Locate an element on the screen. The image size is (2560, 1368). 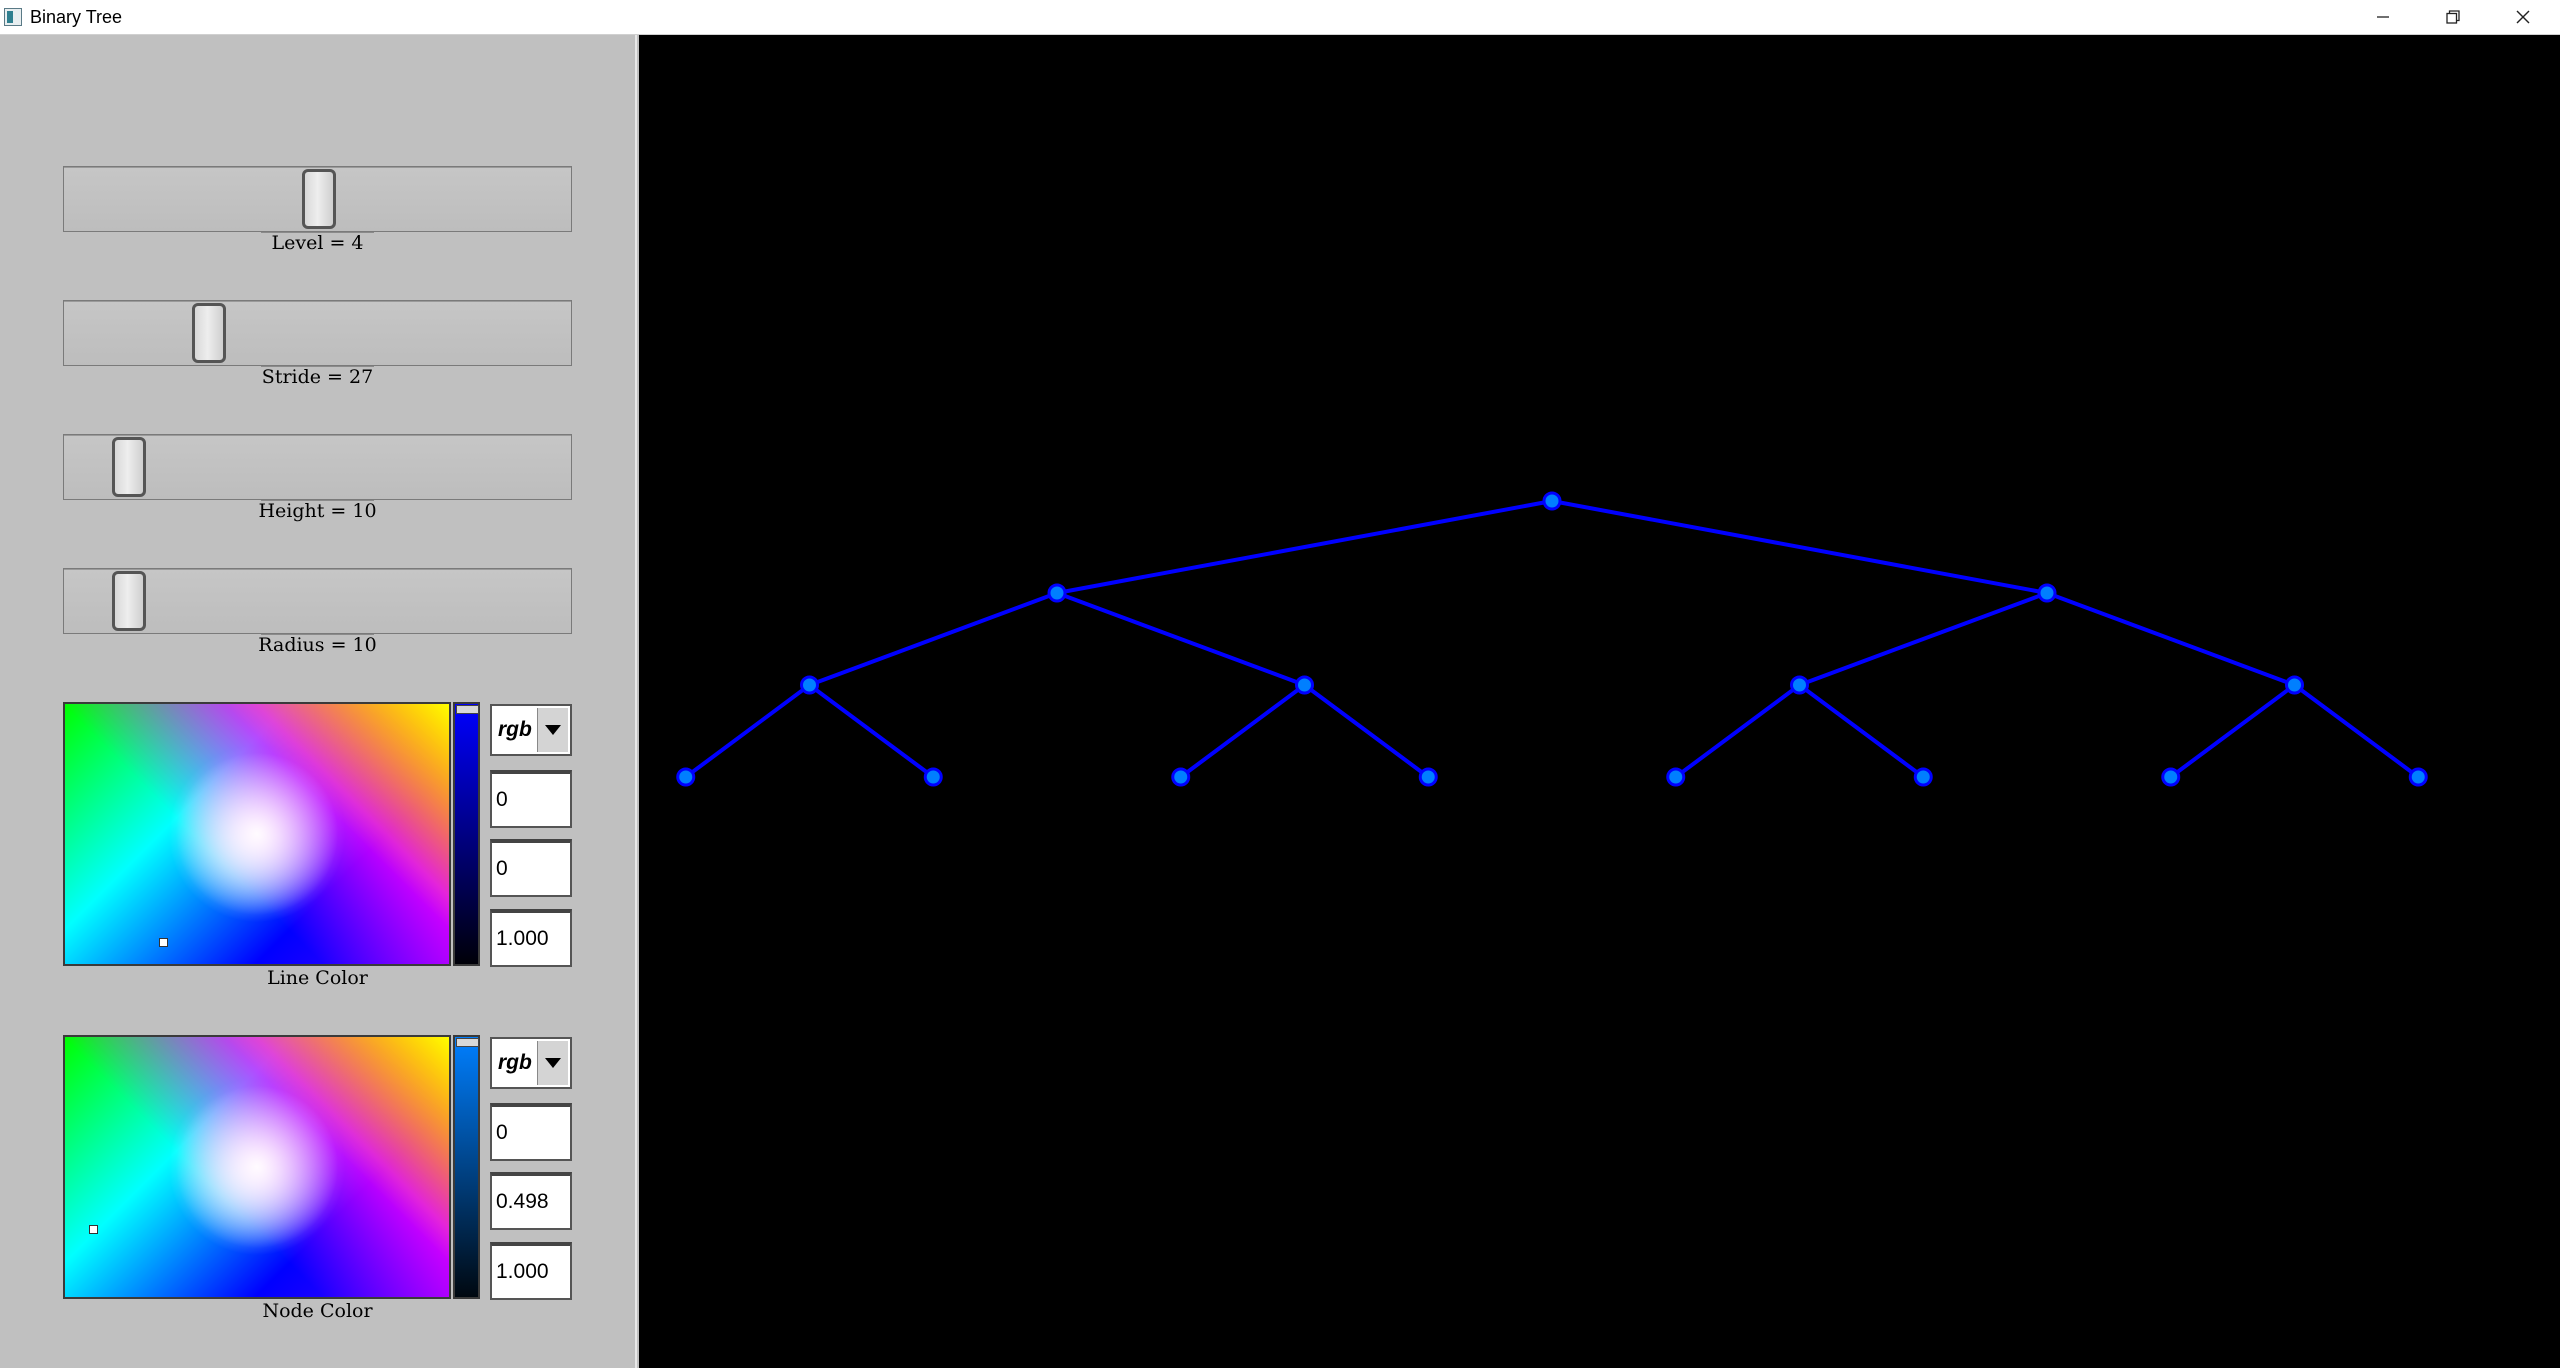
node-color-g-field: 0.498 is located at coordinates (531, 1201).